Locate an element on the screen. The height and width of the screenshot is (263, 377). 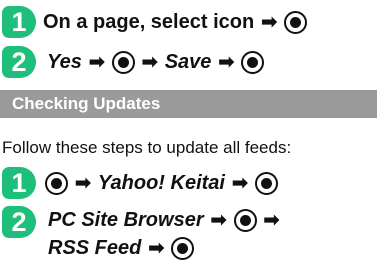
step-2-top: 2 Yes ➡ ➡ Save ➡ is located at coordinates (133, 62).